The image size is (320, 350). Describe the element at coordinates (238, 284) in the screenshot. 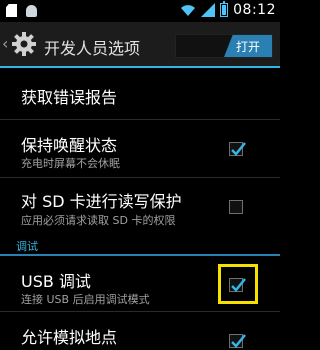

I see `highlight-box` at that location.